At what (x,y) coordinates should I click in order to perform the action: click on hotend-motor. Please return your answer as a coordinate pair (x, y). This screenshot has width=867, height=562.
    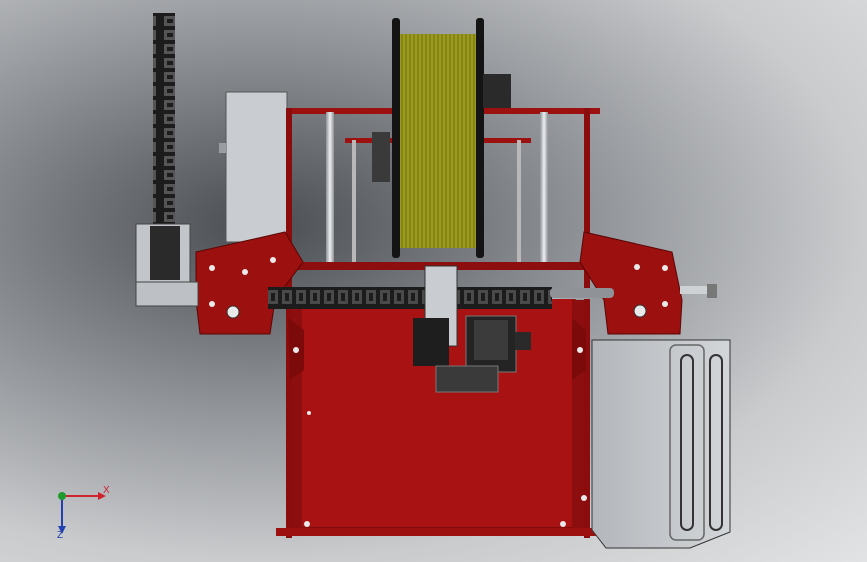
    Looking at the image, I should click on (431, 342).